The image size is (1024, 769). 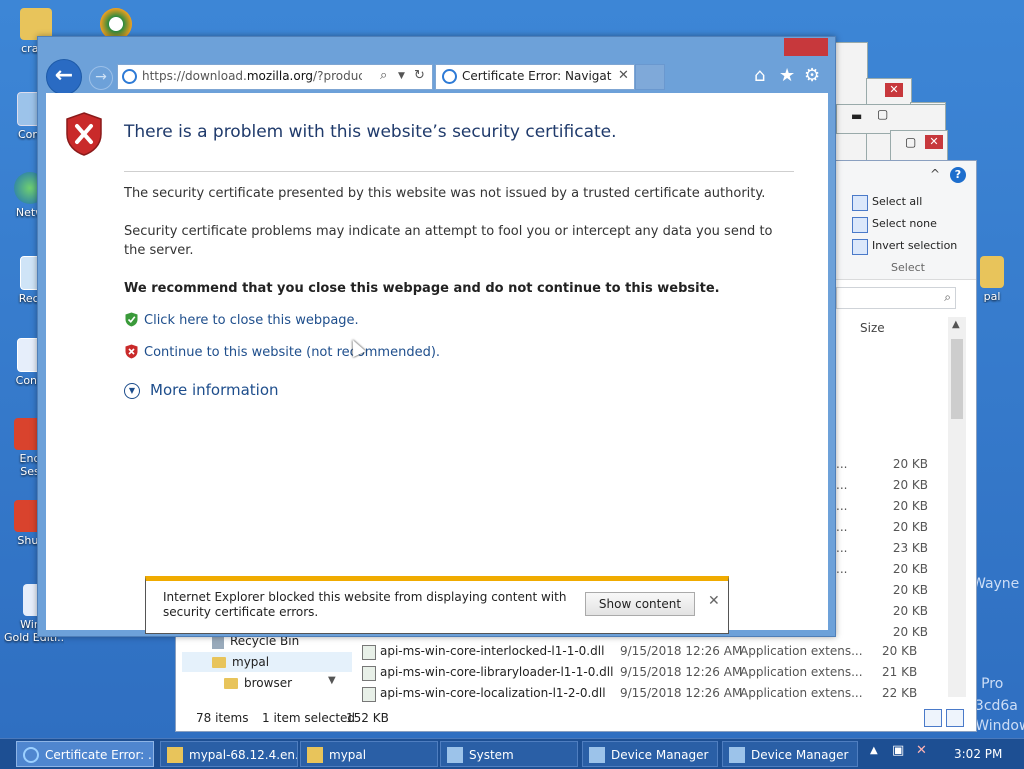 I want to click on settings-gear-icon: ⚙, so click(x=812, y=75).